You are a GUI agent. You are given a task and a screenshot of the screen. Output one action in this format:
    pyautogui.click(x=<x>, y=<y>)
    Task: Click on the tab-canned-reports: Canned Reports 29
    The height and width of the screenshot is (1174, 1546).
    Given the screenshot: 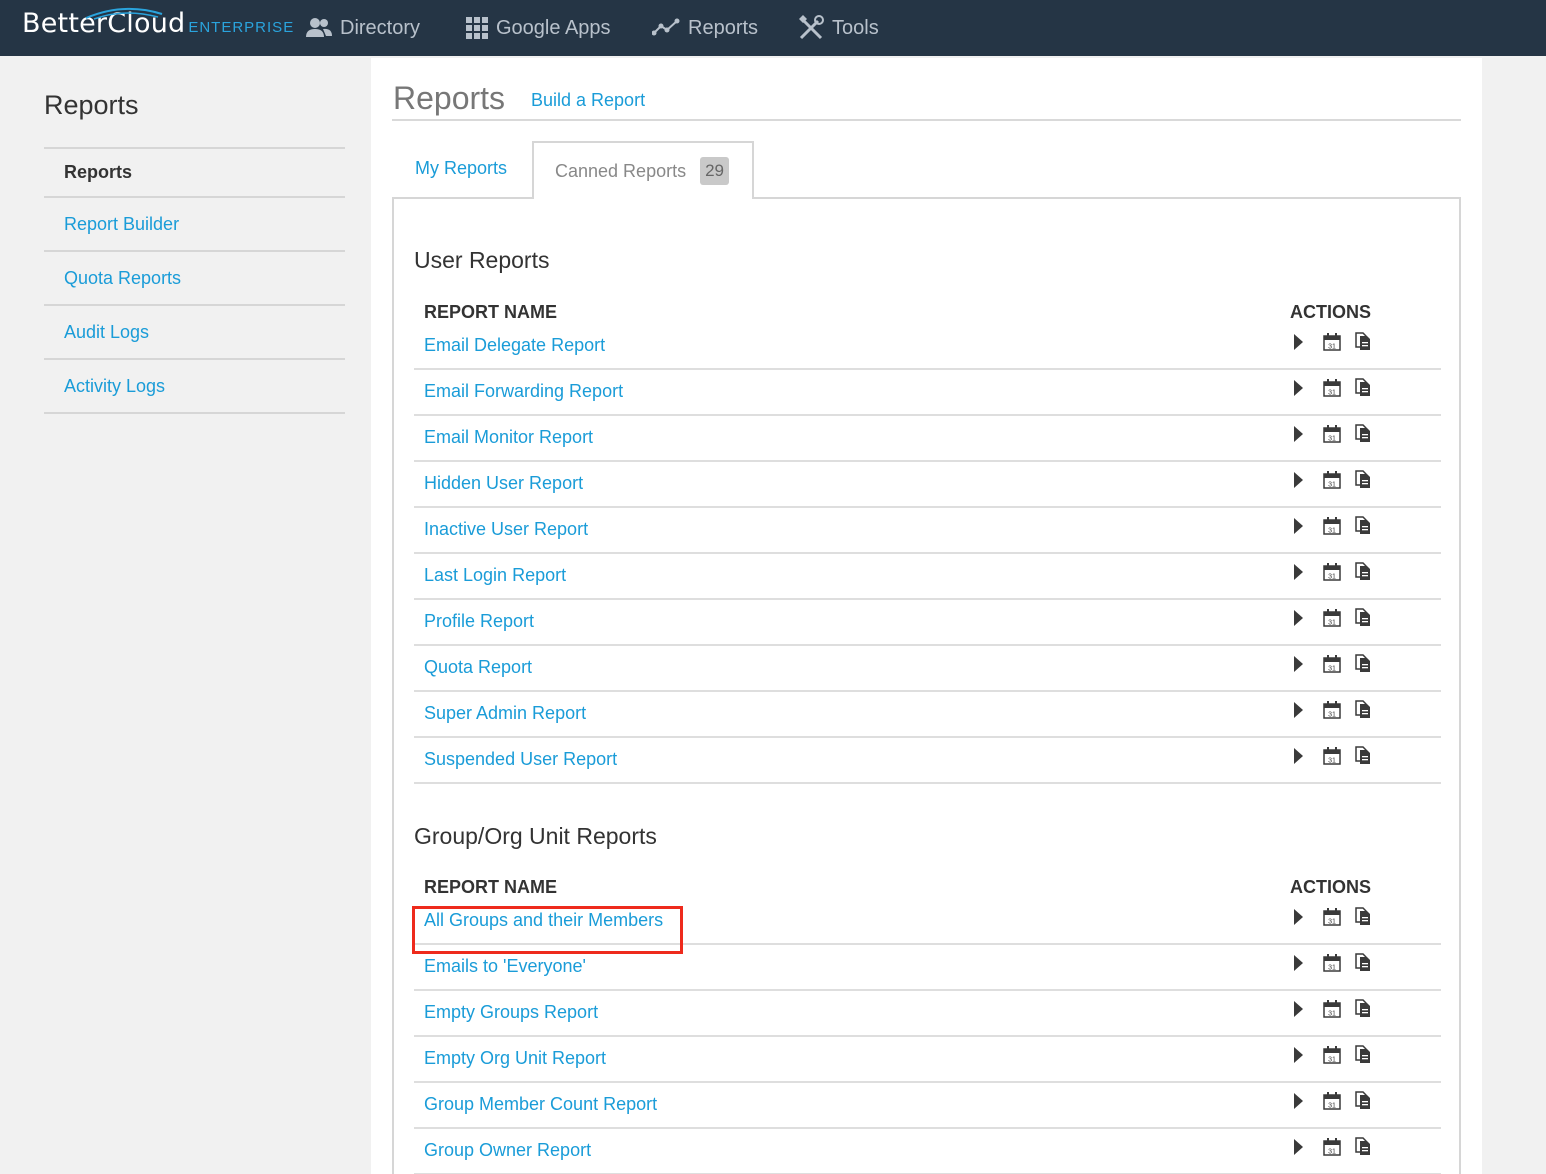 What is the action you would take?
    pyautogui.click(x=643, y=170)
    